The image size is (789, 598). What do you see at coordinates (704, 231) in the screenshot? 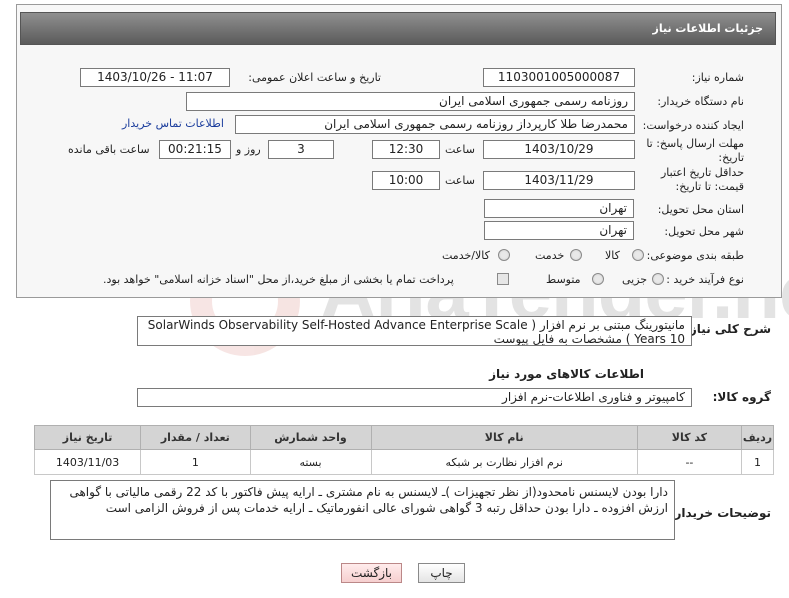
I see `city-label: شهر محل تحویل:` at bounding box center [704, 231].